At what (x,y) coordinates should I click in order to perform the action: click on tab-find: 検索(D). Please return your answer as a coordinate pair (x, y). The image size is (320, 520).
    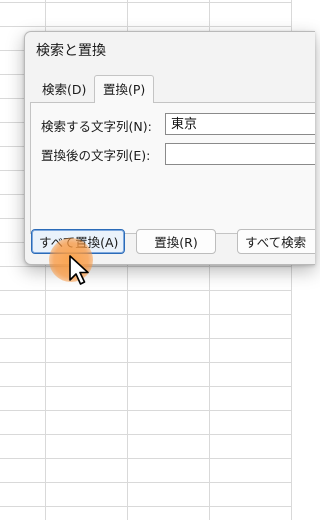
    Looking at the image, I should click on (64, 90).